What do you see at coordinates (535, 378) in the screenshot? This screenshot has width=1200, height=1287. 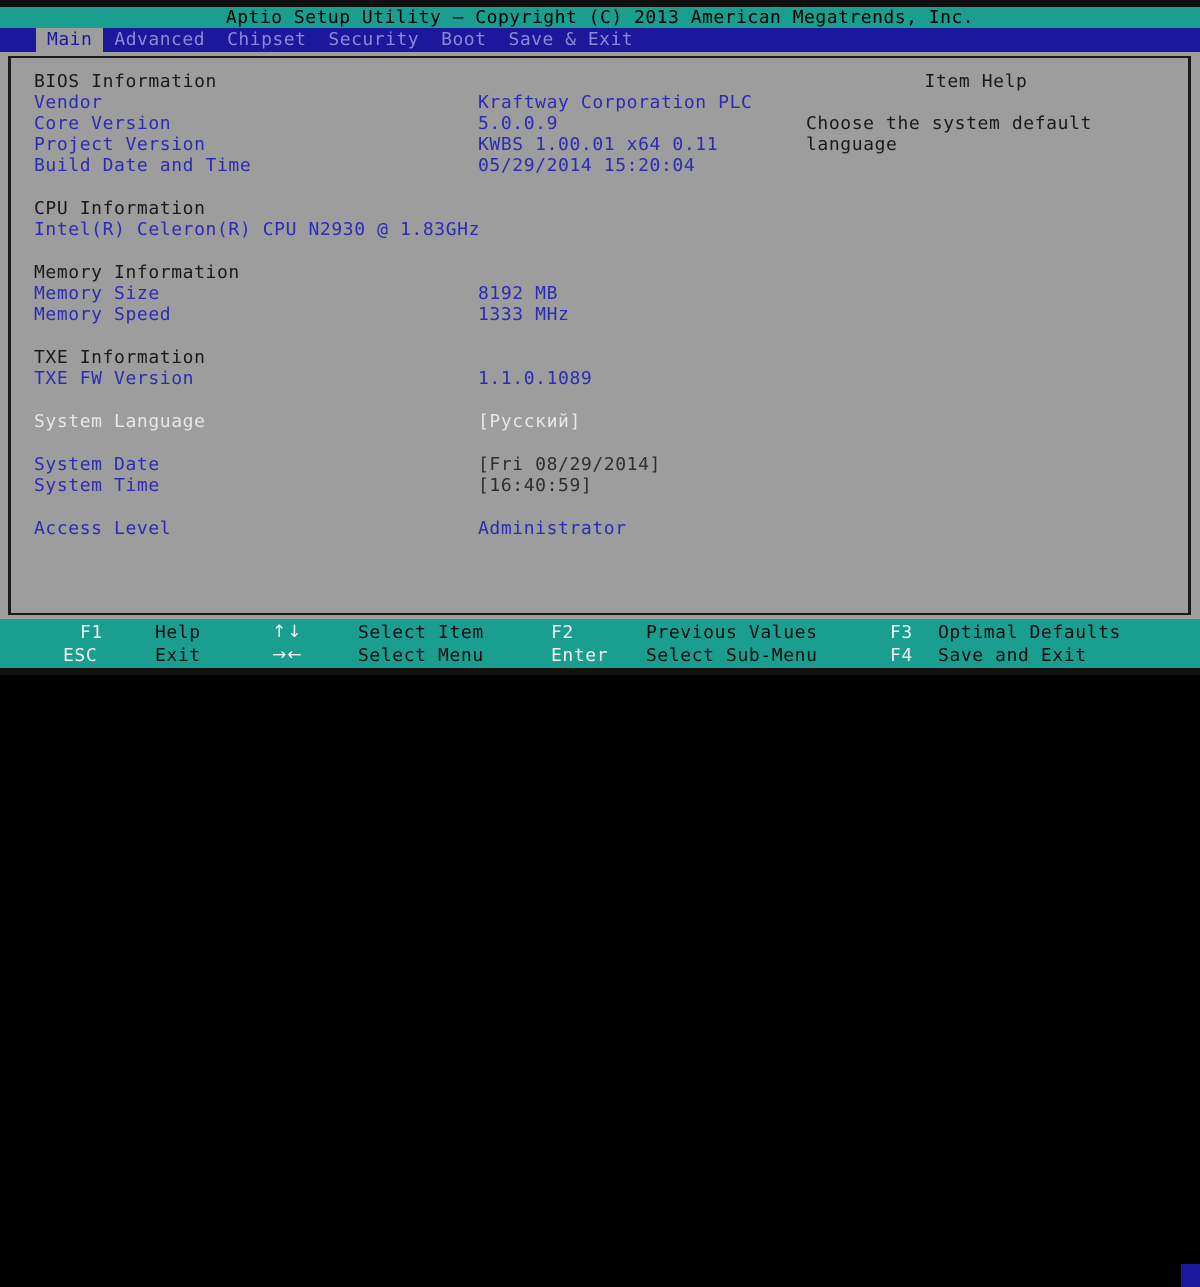 I see `value-txe-fw-version: 1.1.0.1089` at bounding box center [535, 378].